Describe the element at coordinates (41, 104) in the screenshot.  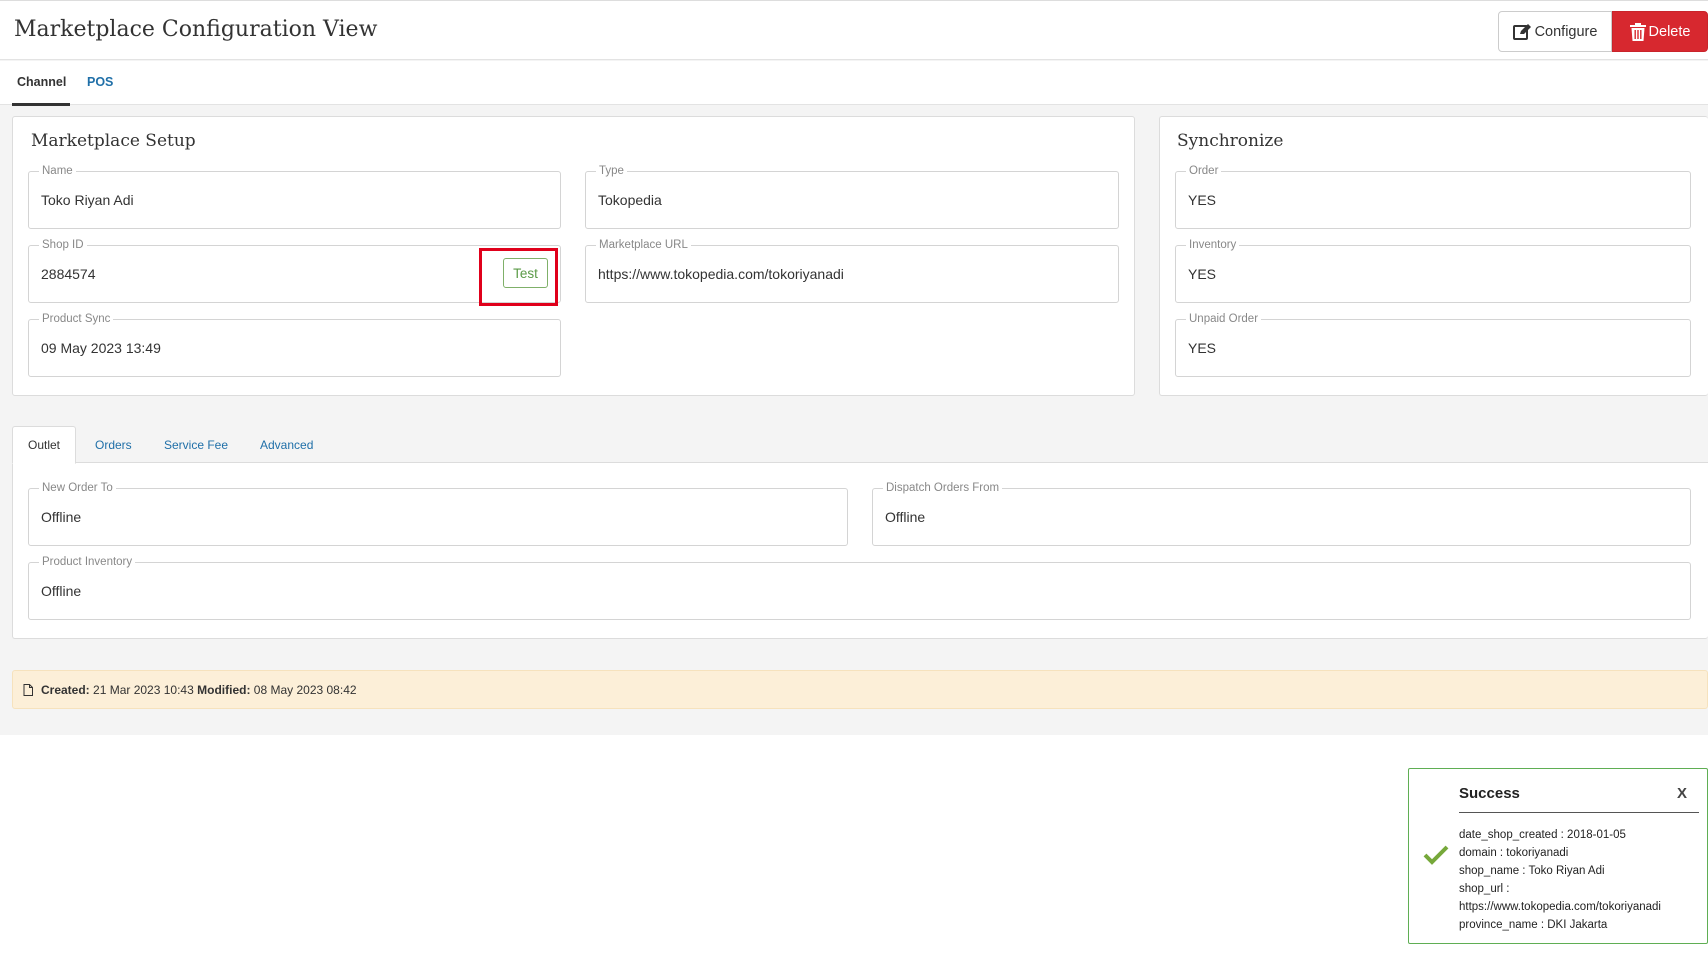
I see `active-tab-indicator` at that location.